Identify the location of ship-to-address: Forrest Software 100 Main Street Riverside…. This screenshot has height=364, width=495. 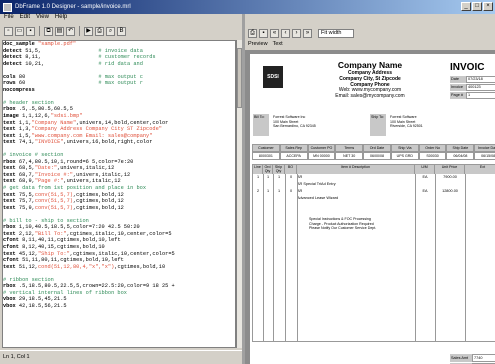
(420, 122).